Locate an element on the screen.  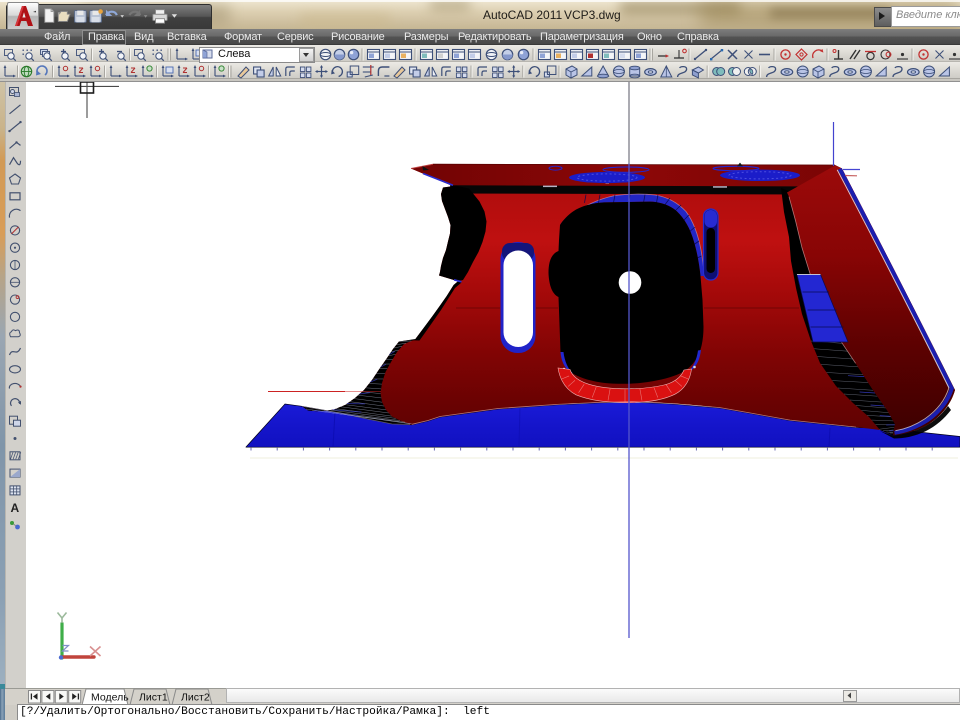
svg-text: A is located at coordinates (15, 508).